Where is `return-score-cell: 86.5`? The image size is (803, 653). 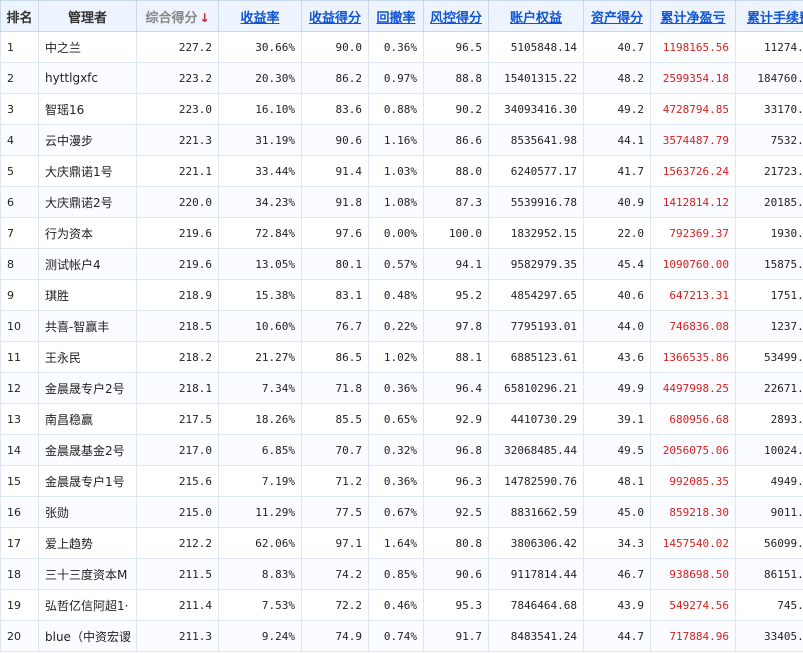
return-score-cell: 86.5 is located at coordinates (335, 357).